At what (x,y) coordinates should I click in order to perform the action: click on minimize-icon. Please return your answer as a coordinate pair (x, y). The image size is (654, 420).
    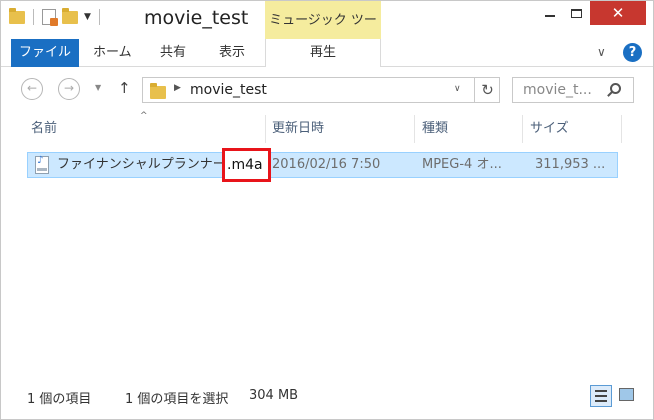
    Looking at the image, I should click on (550, 16).